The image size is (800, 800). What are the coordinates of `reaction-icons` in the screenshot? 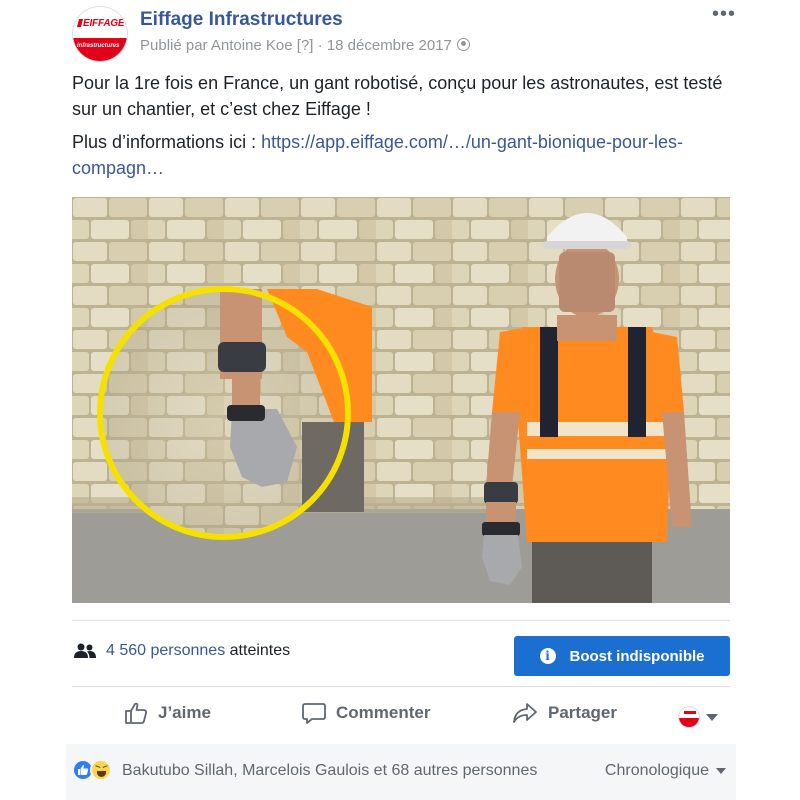 It's located at (95, 771).